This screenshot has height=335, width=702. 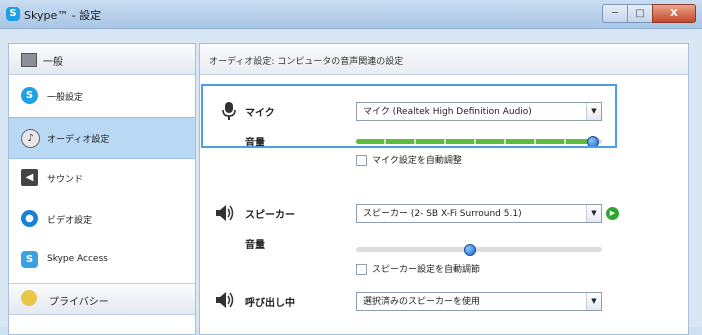 I want to click on sidebar-item-audio-settings: ♪ オーディオ設定, so click(x=102, y=138).